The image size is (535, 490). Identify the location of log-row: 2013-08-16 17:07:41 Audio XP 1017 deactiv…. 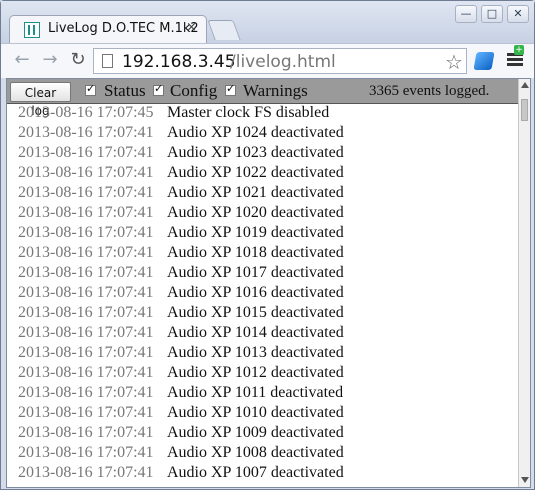
(263, 274).